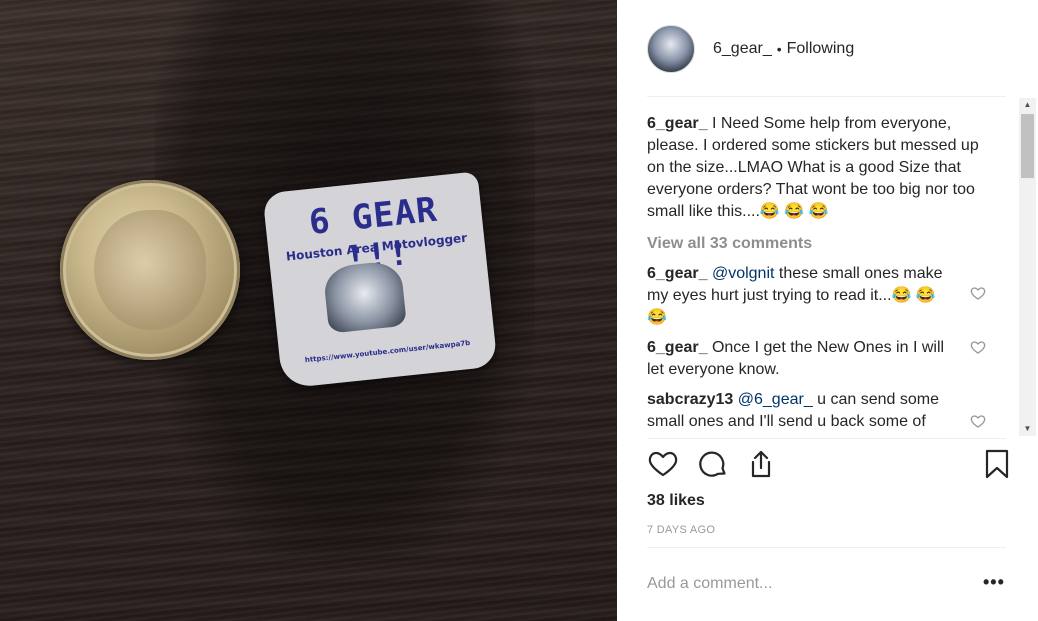  Describe the element at coordinates (1027, 429) in the screenshot. I see `scroll-down-arrow-icon: ▼` at that location.